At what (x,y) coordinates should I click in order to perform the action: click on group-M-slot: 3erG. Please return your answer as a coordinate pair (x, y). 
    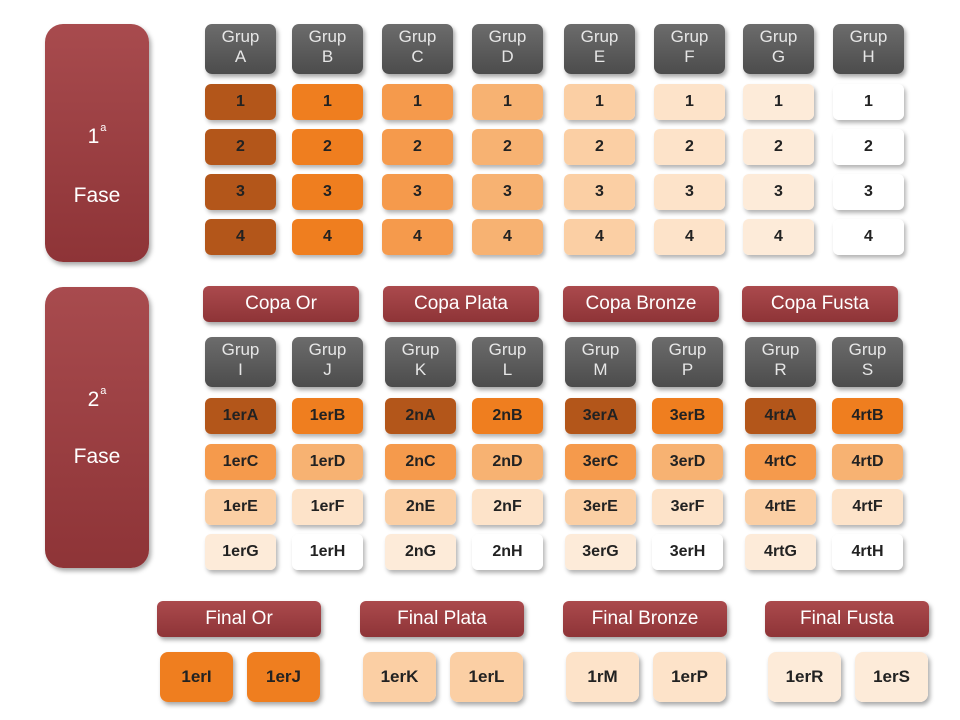
    Looking at the image, I should click on (600, 552).